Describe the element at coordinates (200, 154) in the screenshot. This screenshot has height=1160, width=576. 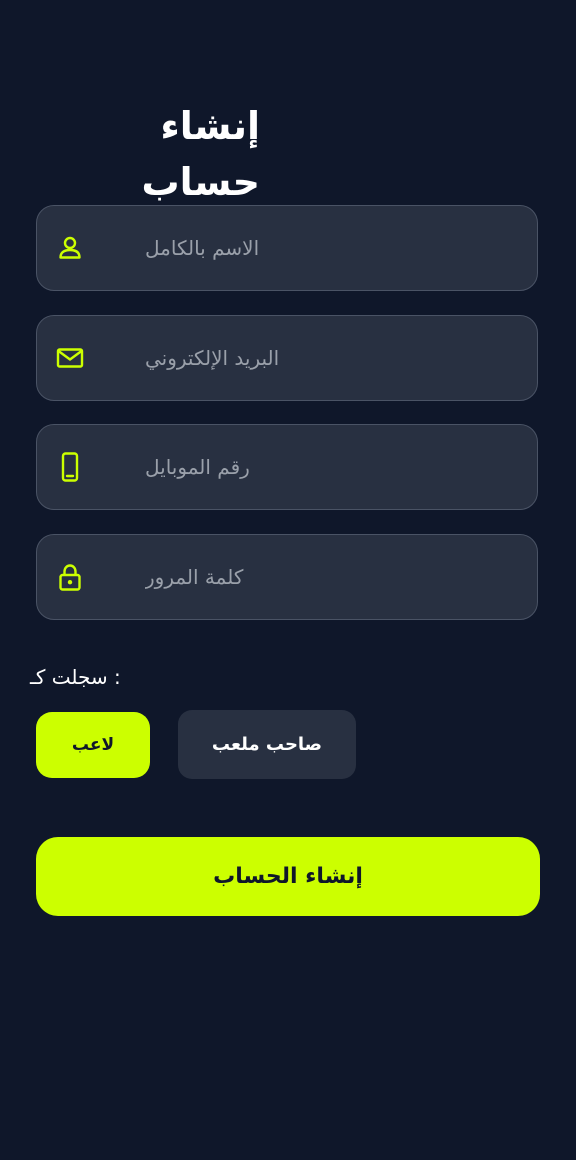
I see `page-title: إنشاء حساب` at that location.